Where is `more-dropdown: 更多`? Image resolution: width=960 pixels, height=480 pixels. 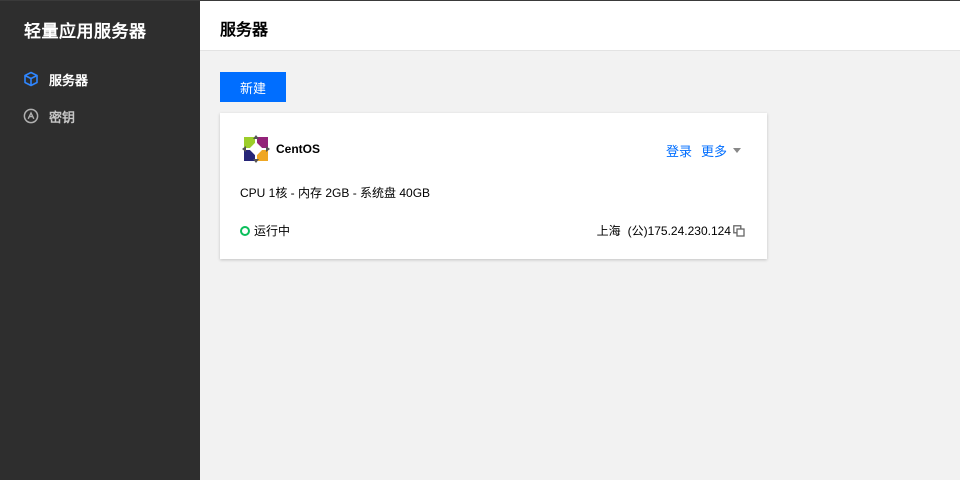 more-dropdown: 更多 is located at coordinates (721, 150).